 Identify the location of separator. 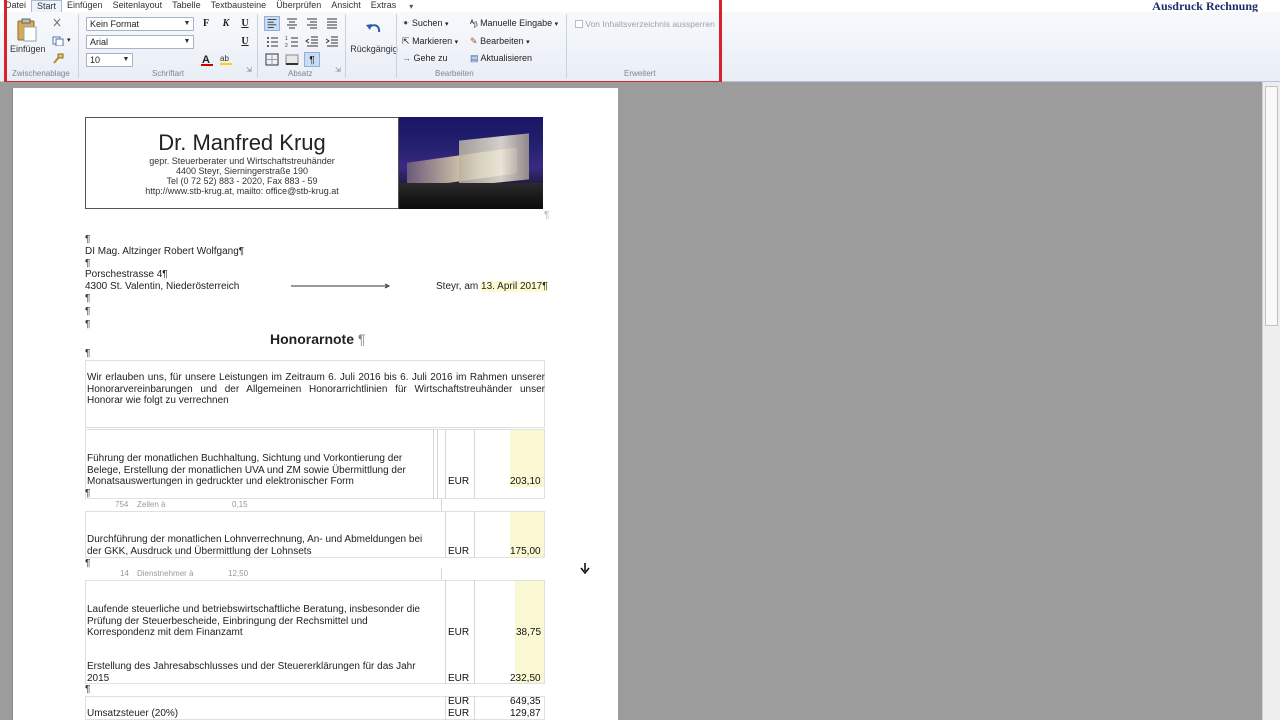
(396, 46).